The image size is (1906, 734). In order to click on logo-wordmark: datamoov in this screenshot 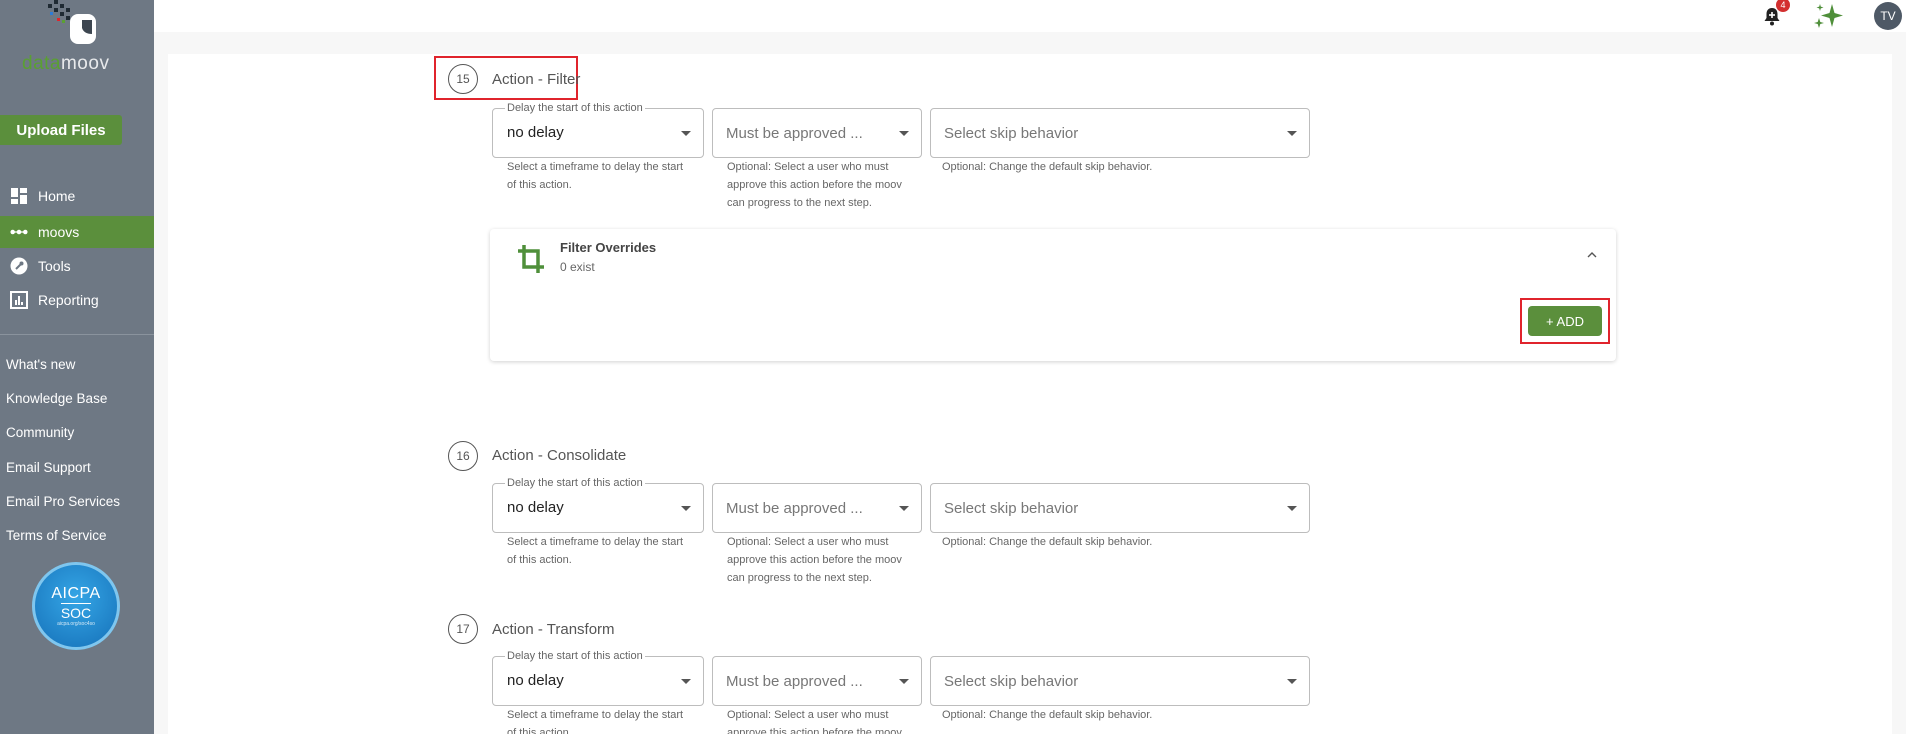, I will do `click(65, 64)`.